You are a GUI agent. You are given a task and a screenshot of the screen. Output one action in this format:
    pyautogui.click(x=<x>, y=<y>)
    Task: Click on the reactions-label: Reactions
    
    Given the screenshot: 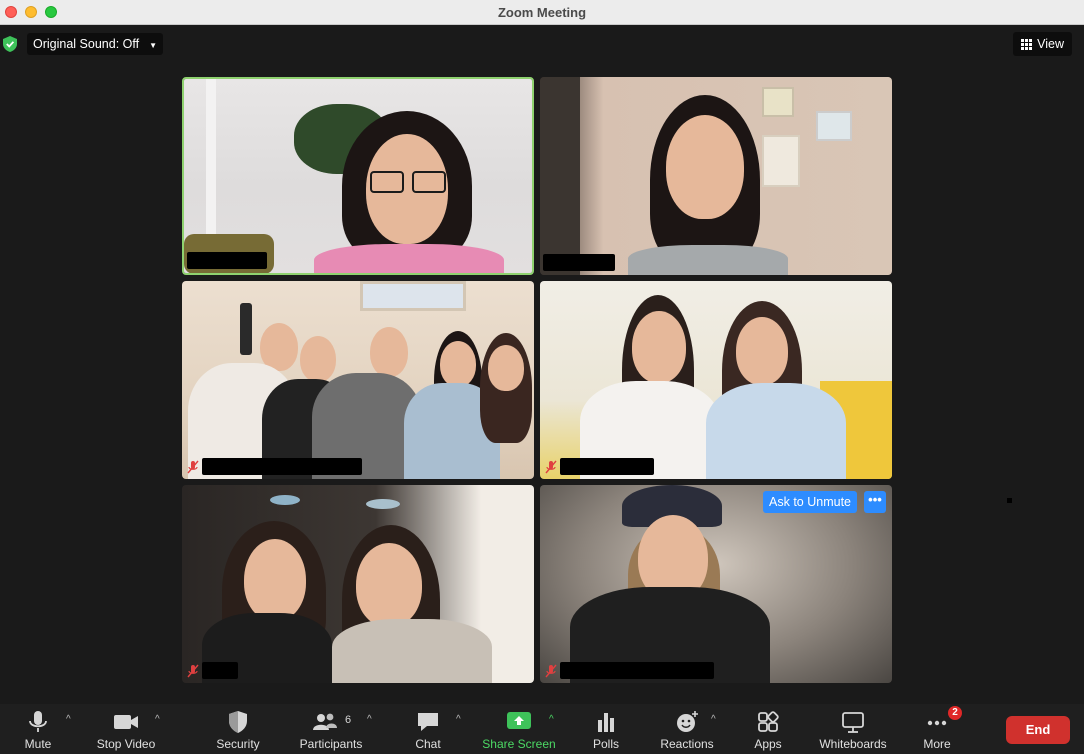 What is the action you would take?
    pyautogui.click(x=687, y=744)
    